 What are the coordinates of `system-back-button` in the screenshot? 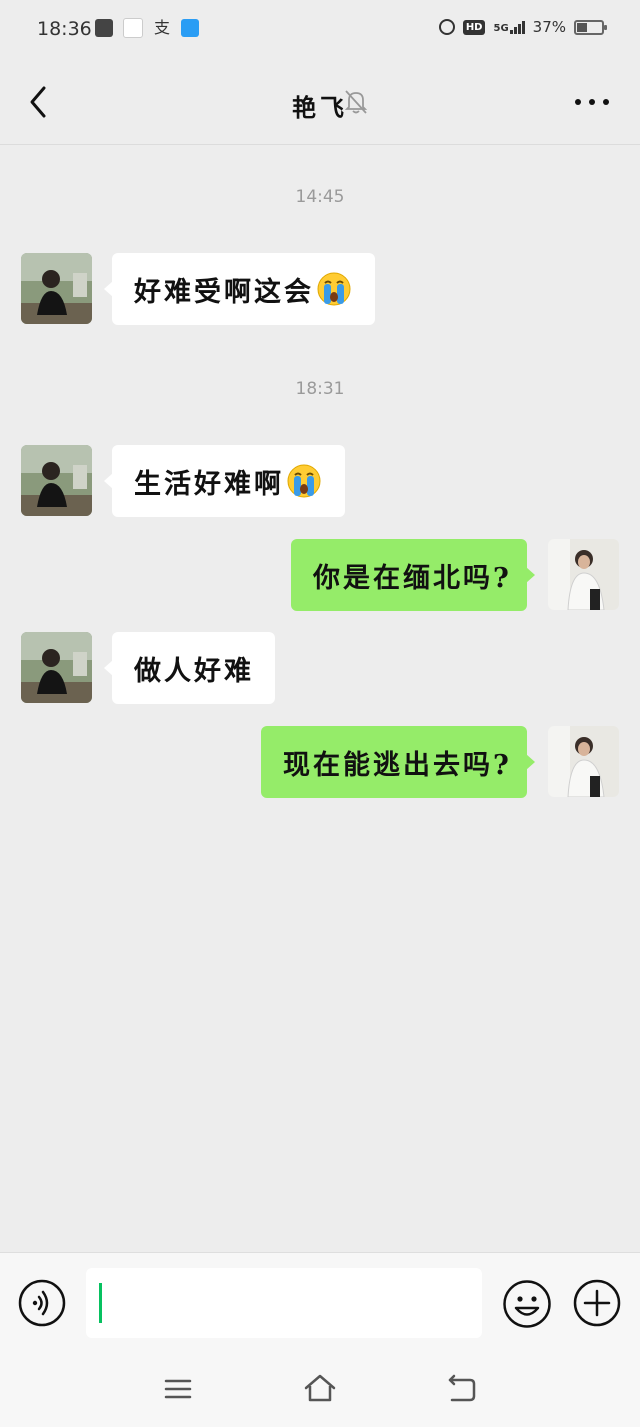 It's located at (462, 1389).